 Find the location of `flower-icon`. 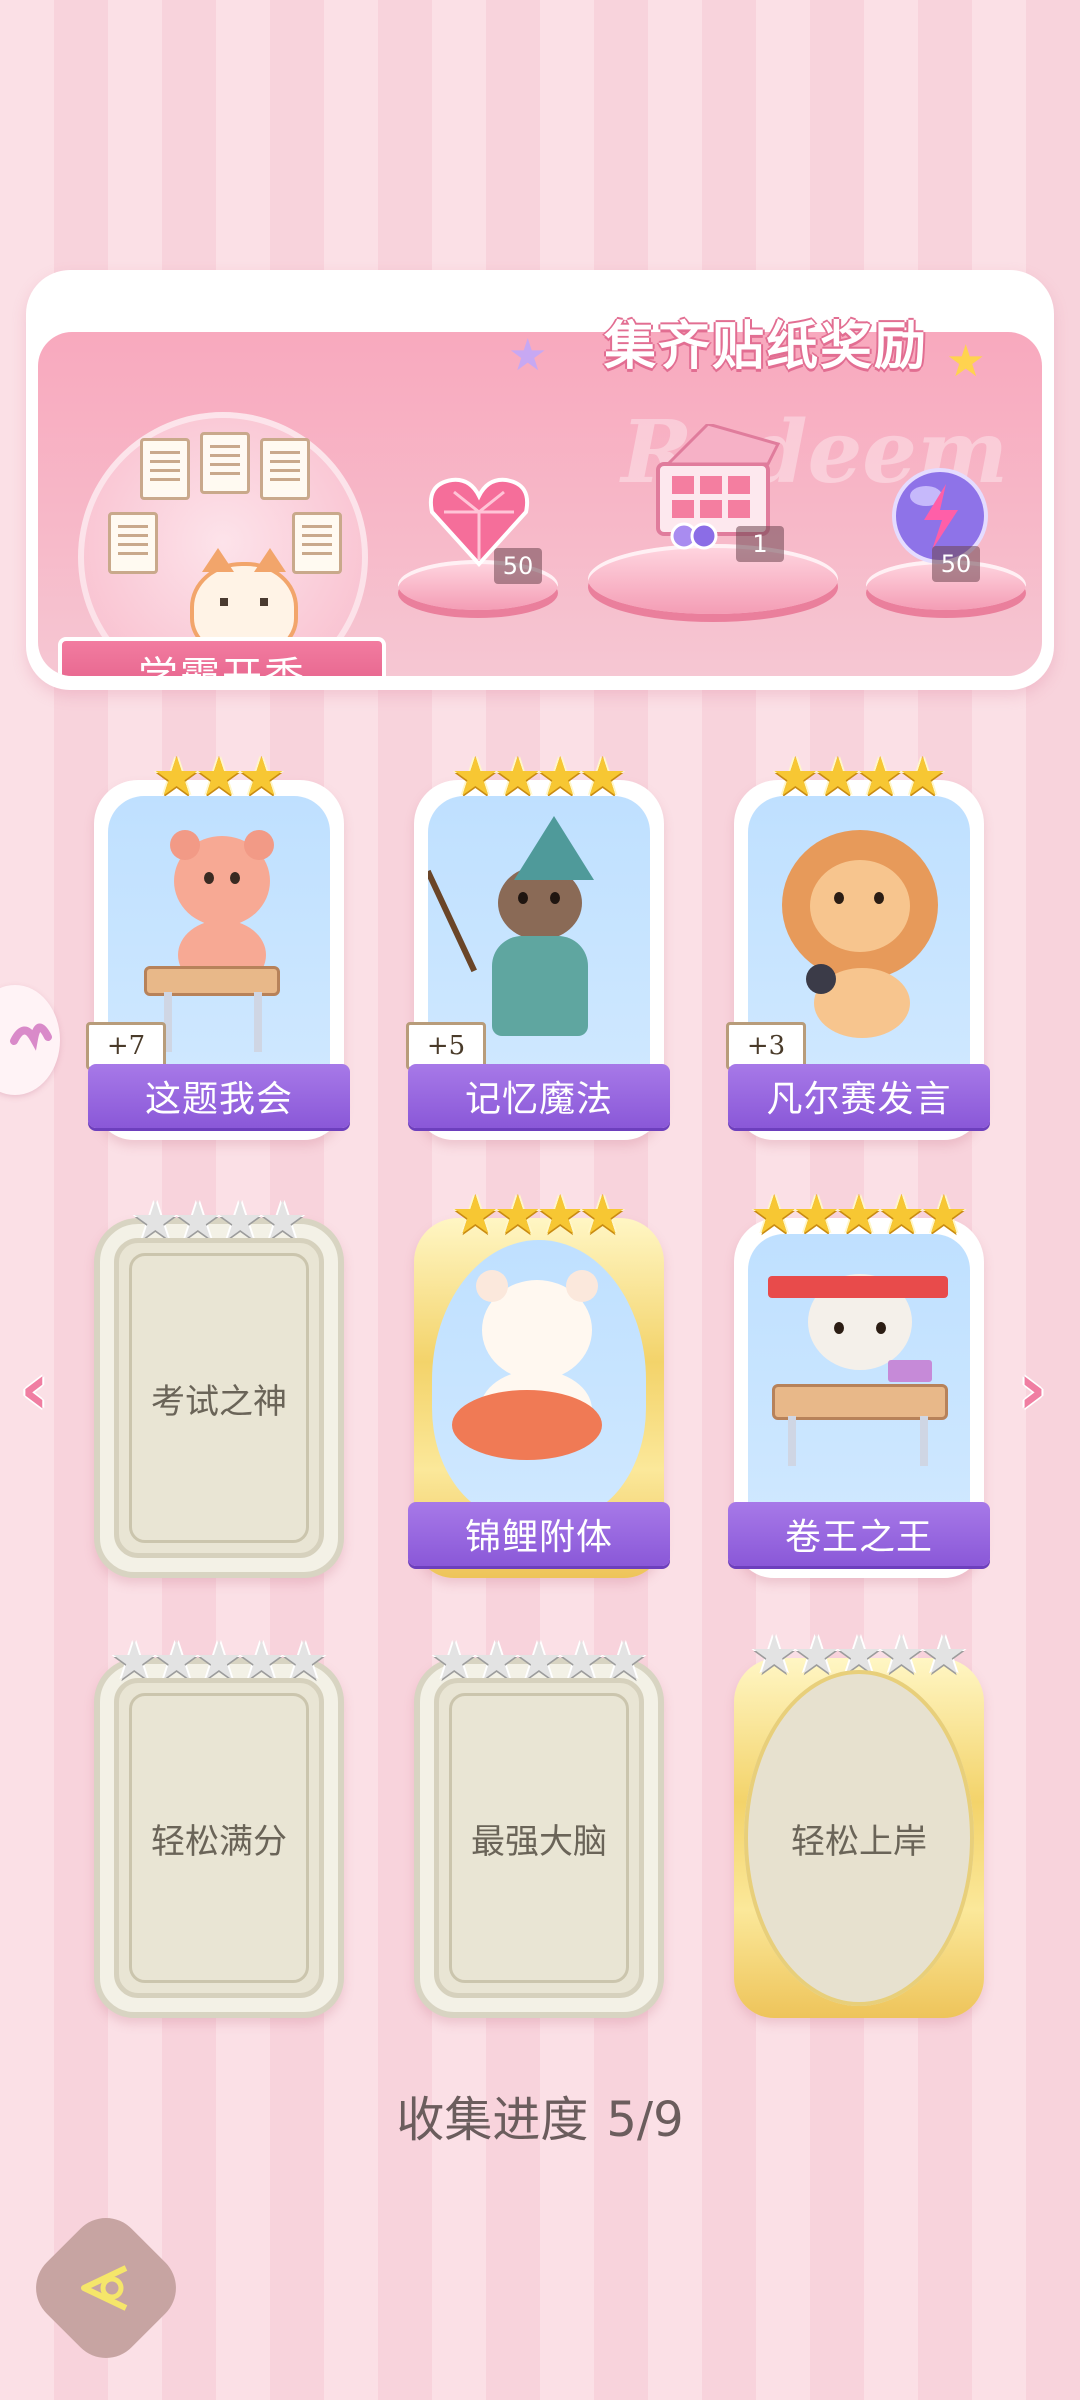

flower-icon is located at coordinates (31, 1037).